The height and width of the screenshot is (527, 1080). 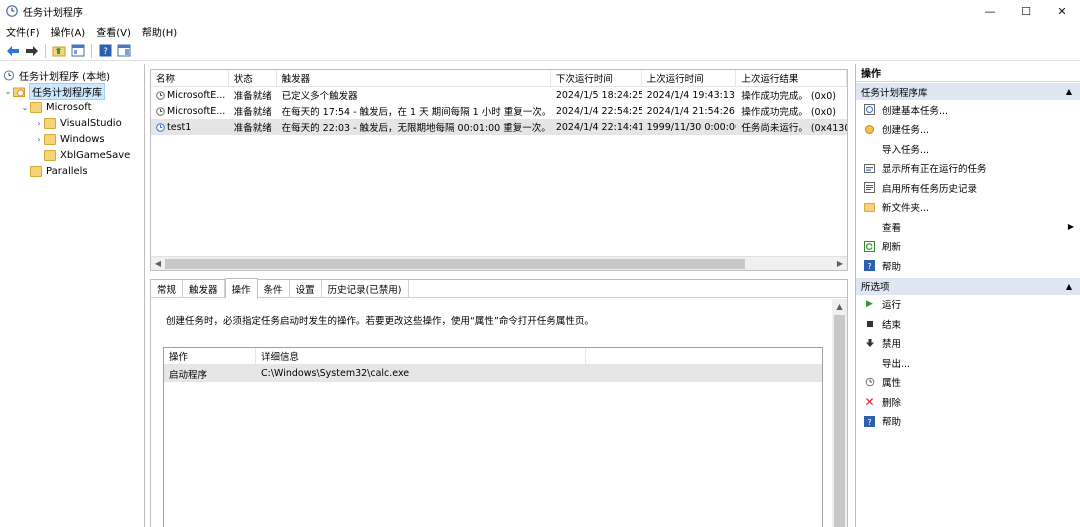 What do you see at coordinates (968, 91) in the screenshot?
I see `section-header-library: 任务计划程序库 ▲` at bounding box center [968, 91].